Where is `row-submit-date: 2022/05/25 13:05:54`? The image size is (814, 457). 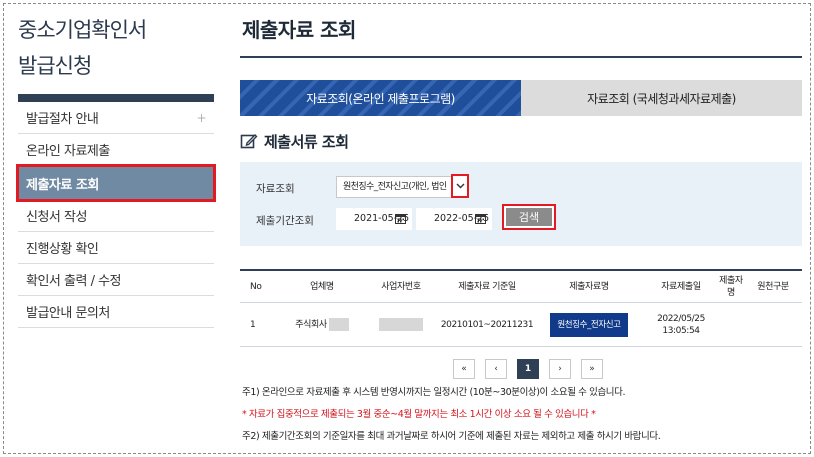 row-submit-date: 2022/05/25 13:05:54 is located at coordinates (681, 324).